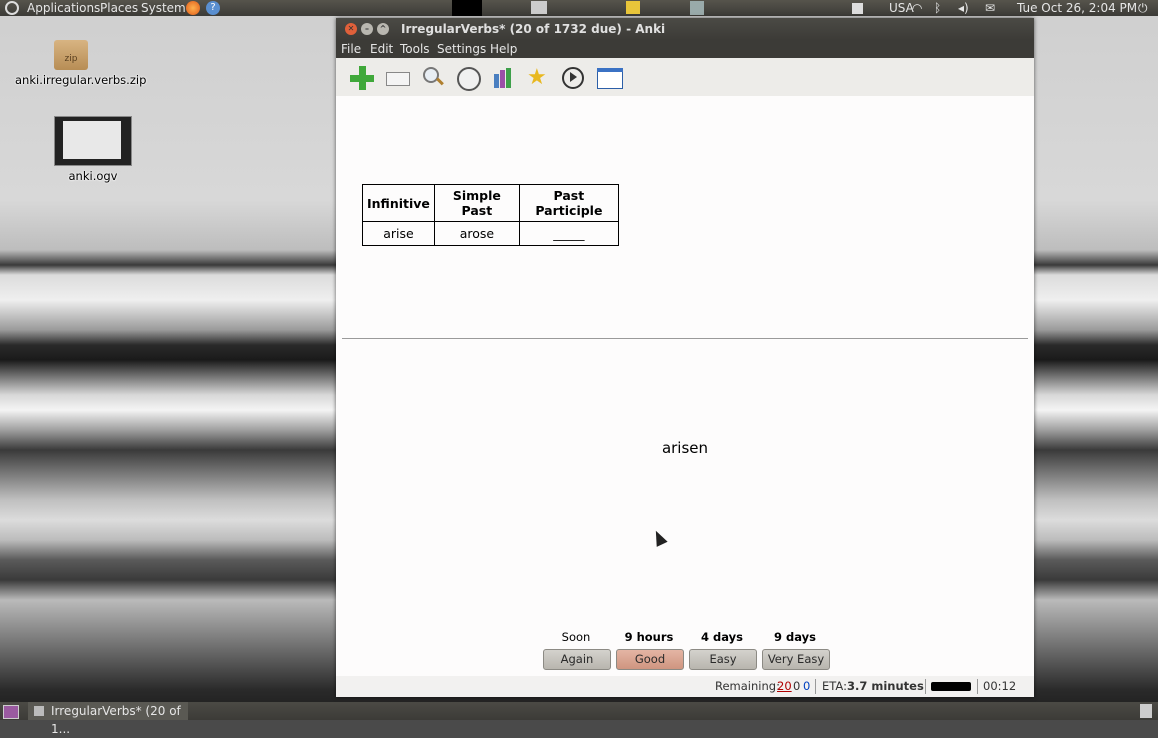 This screenshot has width=1158, height=738. I want to click on mail-icon: ✉, so click(990, 8).